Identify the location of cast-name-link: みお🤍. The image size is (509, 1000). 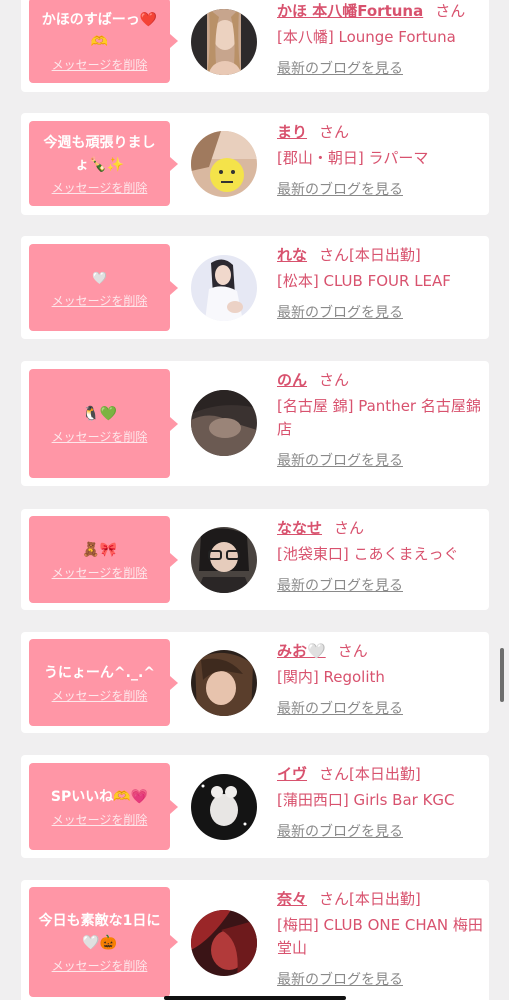
(301, 651).